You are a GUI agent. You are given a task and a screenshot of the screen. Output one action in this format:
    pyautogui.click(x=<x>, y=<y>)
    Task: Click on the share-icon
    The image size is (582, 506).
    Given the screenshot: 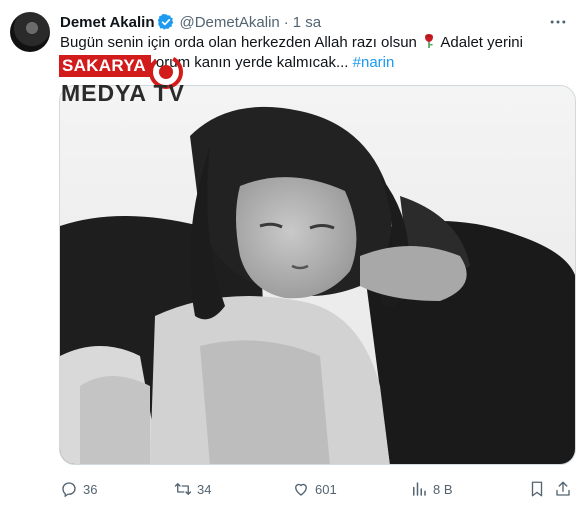 What is the action you would take?
    pyautogui.click(x=563, y=488)
    